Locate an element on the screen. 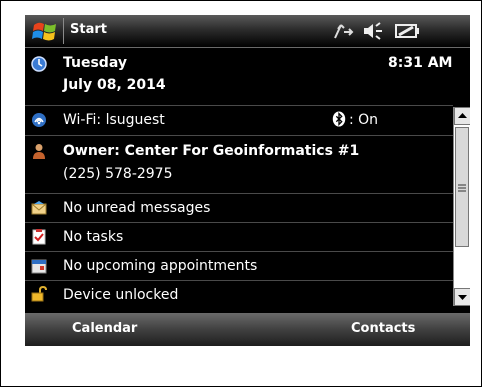 This screenshot has height=387, width=482. time-text: 8:31 AM is located at coordinates (420, 63).